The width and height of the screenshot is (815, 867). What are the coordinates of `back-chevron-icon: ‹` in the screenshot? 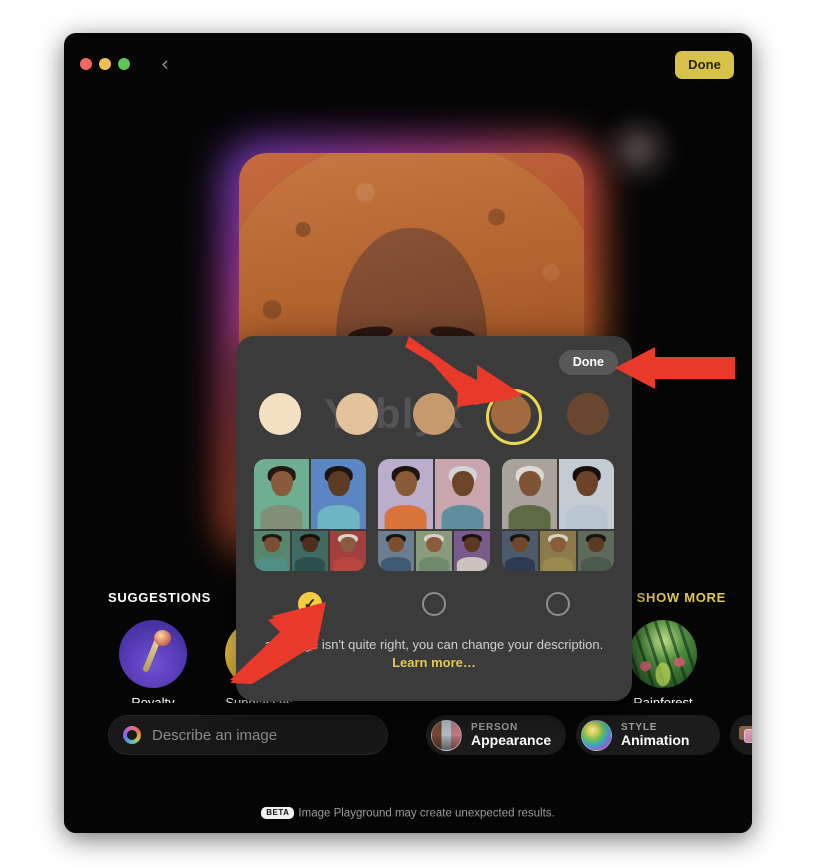 It's located at (165, 64).